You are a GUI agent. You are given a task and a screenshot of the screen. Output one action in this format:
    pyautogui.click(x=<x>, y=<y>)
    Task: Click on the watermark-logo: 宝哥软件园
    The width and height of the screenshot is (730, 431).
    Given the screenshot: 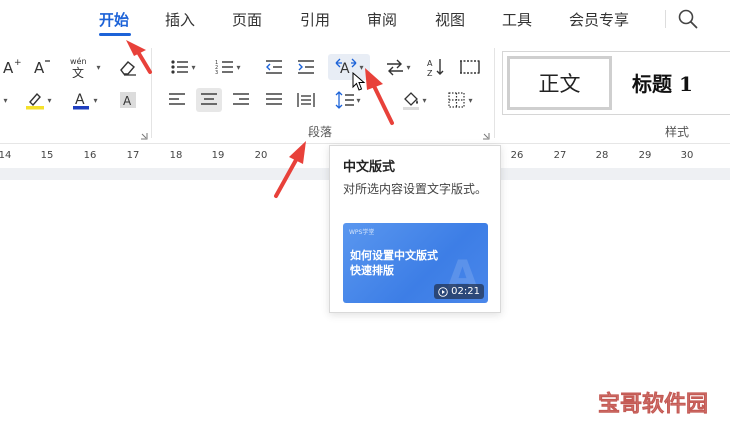 What is the action you would take?
    pyautogui.click(x=653, y=403)
    